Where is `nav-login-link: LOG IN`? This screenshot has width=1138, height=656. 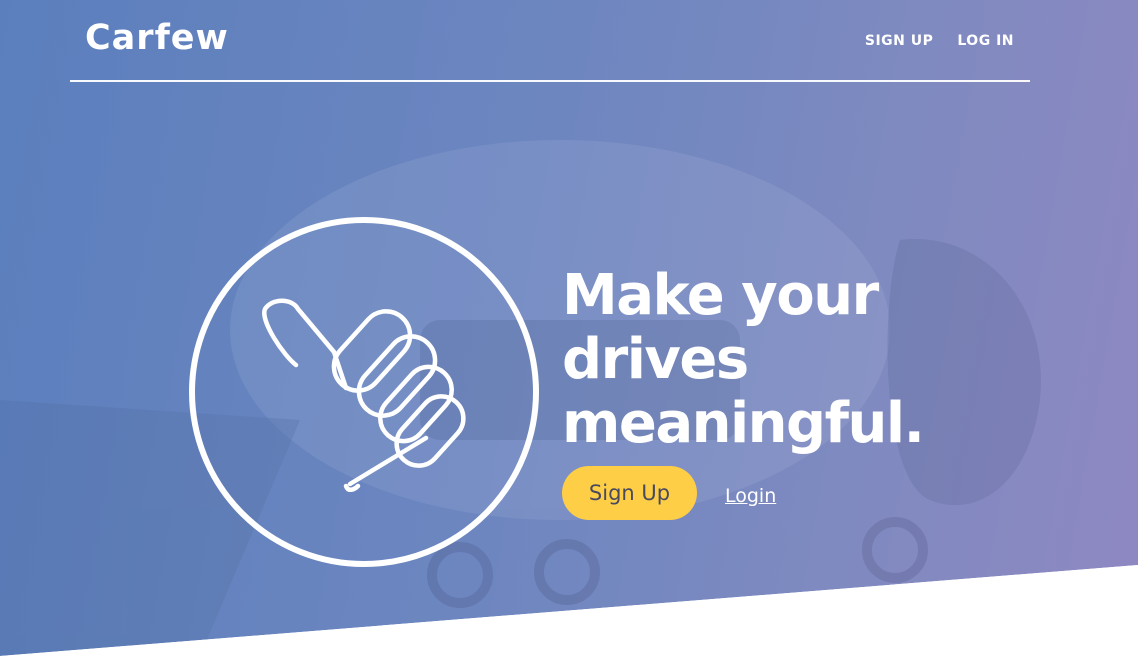 nav-login-link: LOG IN is located at coordinates (985, 41).